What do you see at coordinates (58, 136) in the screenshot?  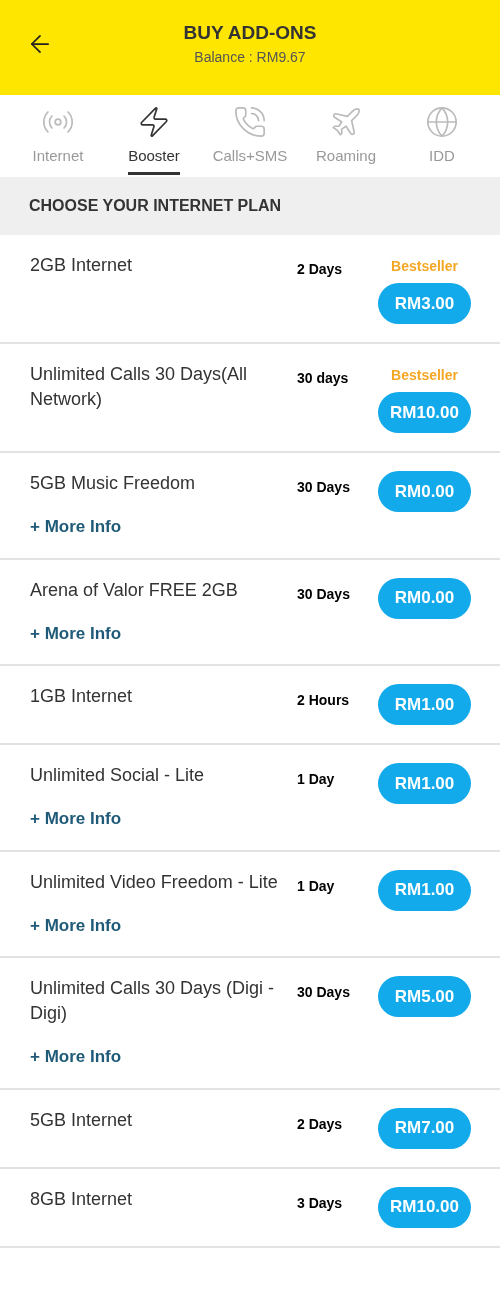 I see `category-tab: Internet` at bounding box center [58, 136].